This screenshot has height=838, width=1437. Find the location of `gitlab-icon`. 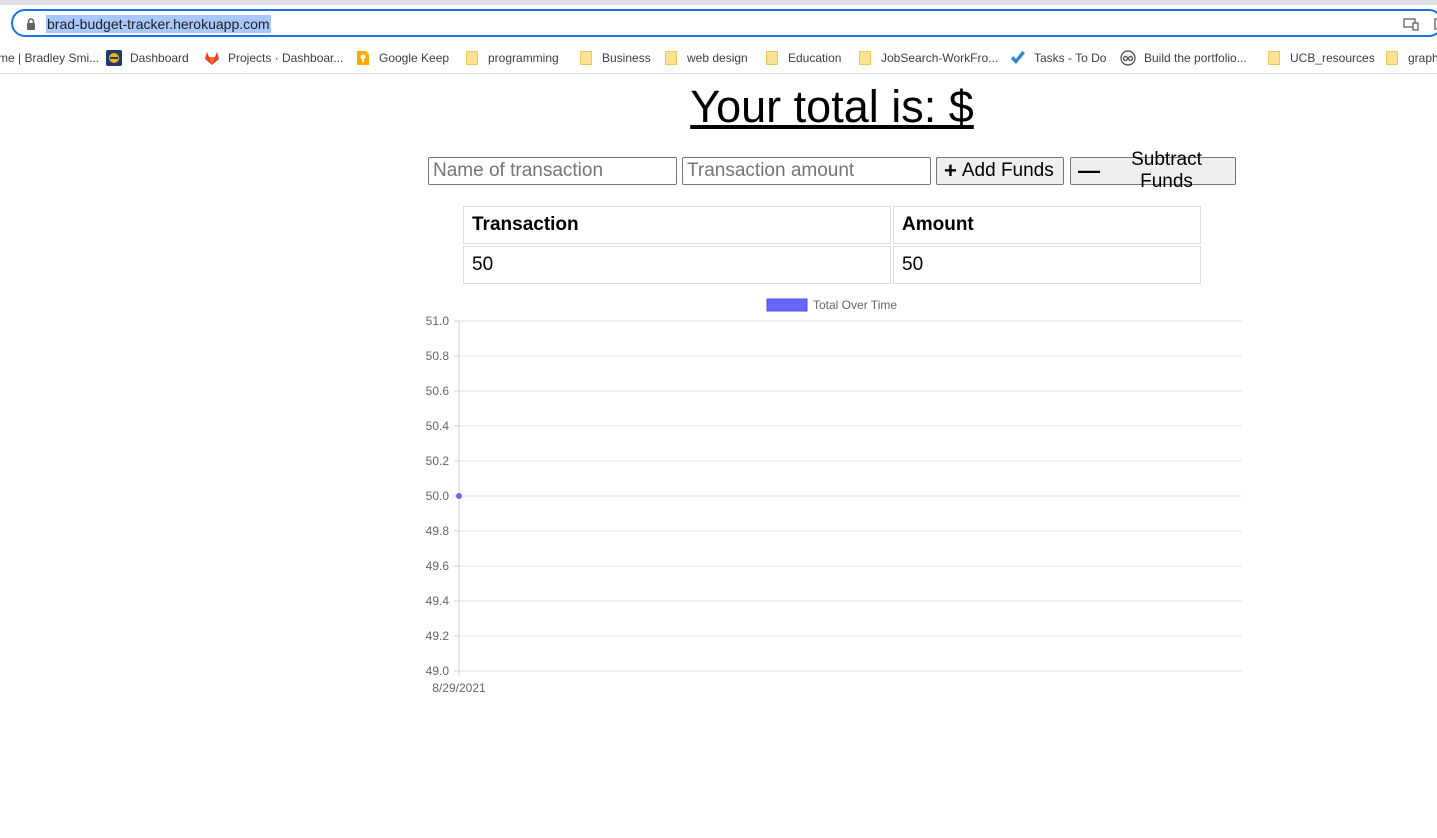

gitlab-icon is located at coordinates (212, 58).